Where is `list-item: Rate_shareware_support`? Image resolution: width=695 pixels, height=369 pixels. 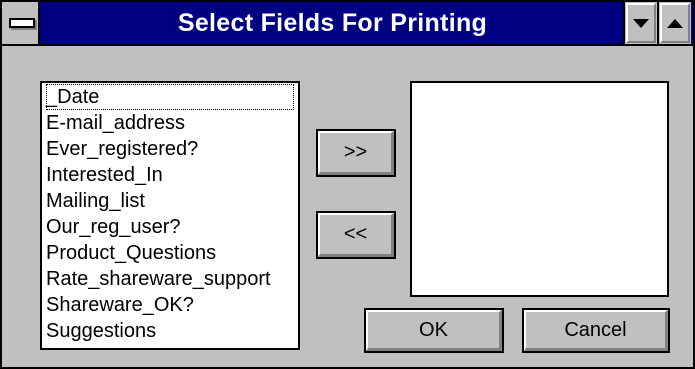 list-item: Rate_shareware_support is located at coordinates (170, 279).